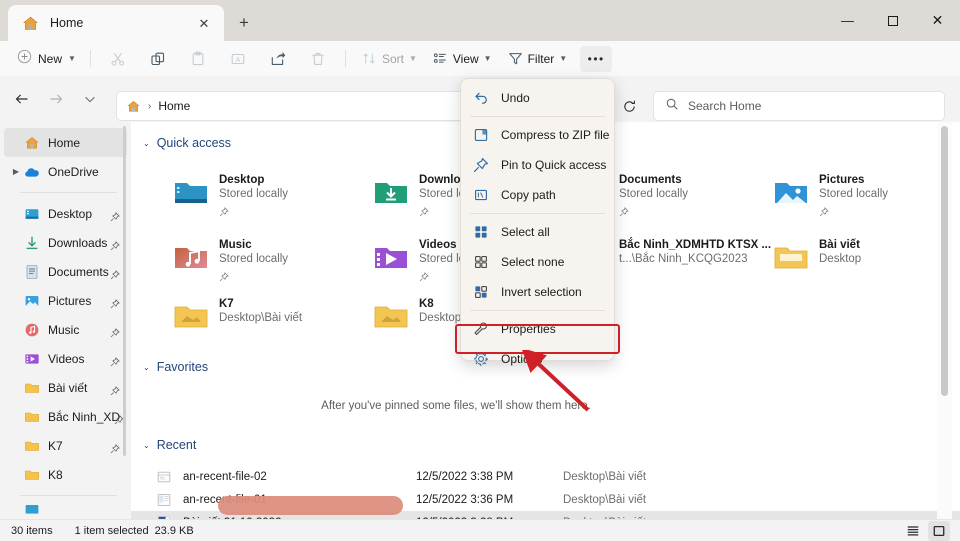 Image resolution: width=960 pixels, height=541 pixels. Describe the element at coordinates (56, 99) in the screenshot. I see `forward-button` at that location.